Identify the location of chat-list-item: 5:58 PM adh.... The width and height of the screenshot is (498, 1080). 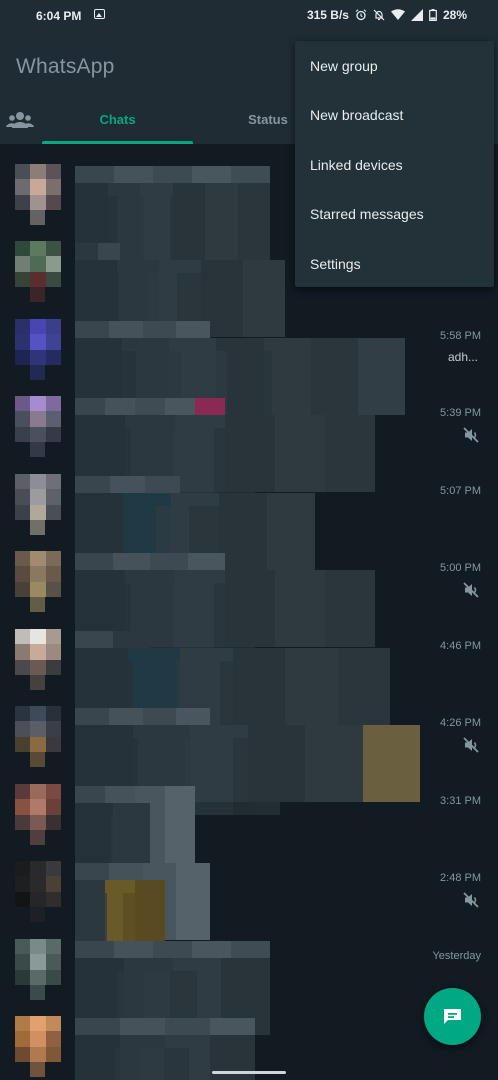
(249, 366).